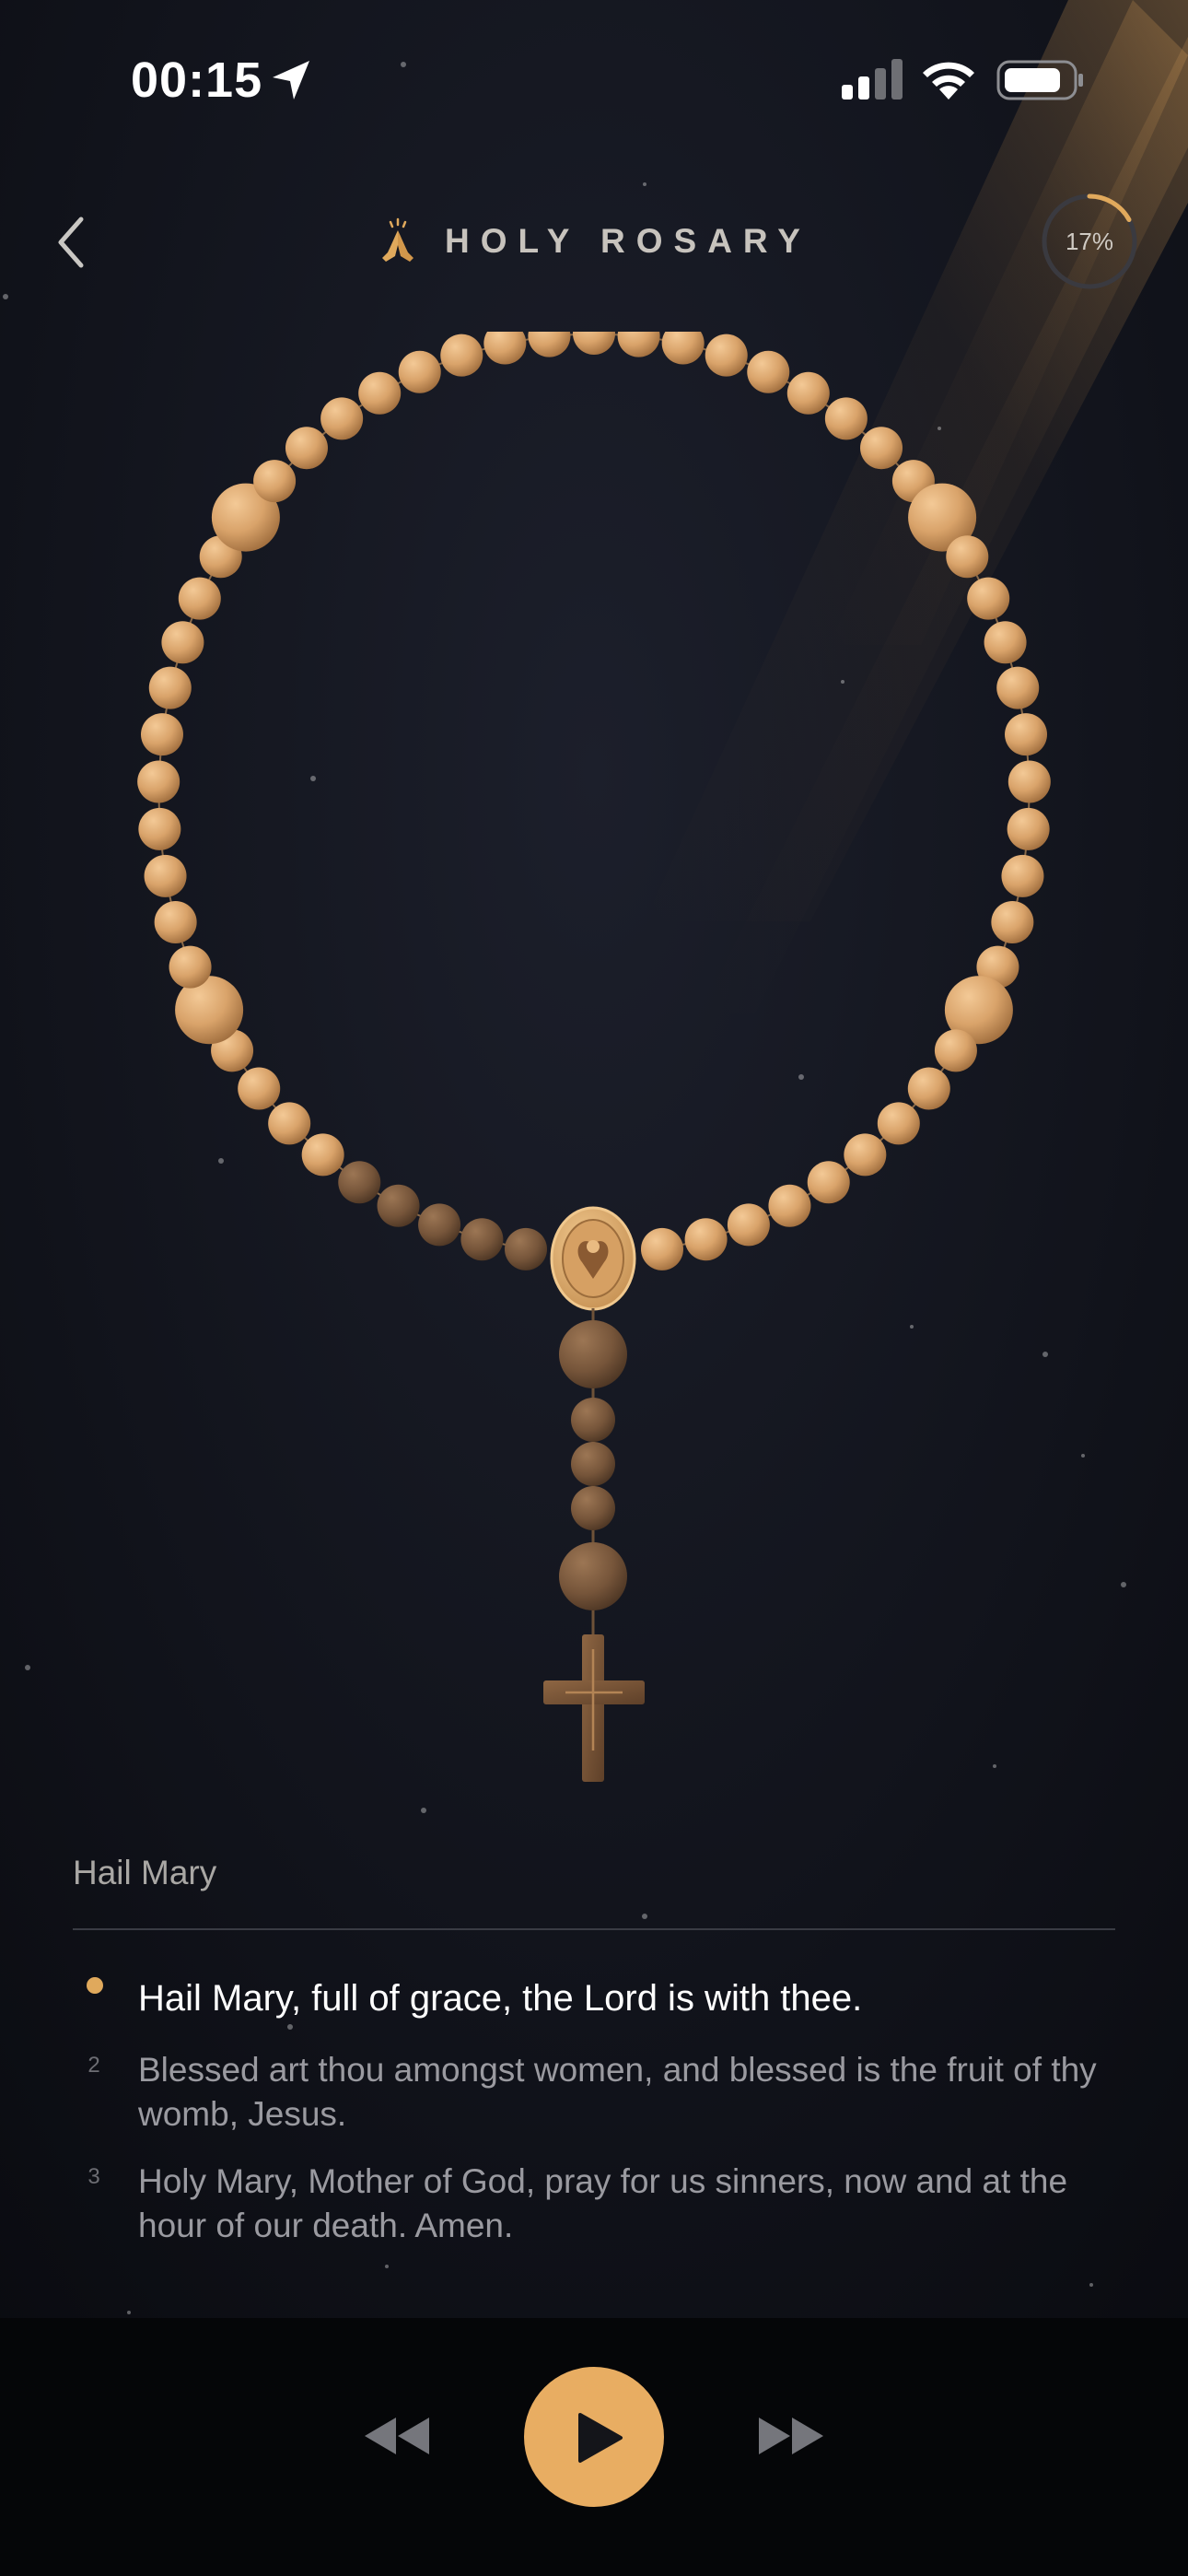 This screenshot has width=1188, height=2576. I want to click on page-header: HOLY ROSARY, so click(594, 241).